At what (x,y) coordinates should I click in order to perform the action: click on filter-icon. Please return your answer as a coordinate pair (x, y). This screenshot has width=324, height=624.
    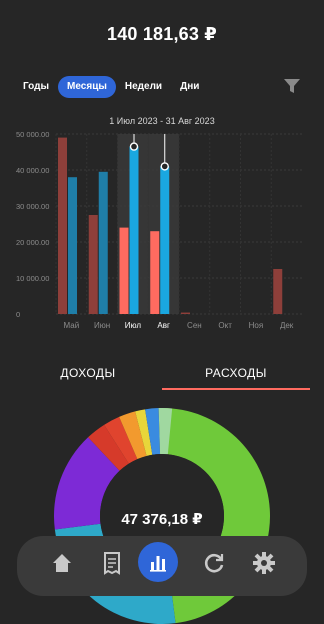
    Looking at the image, I should click on (292, 86).